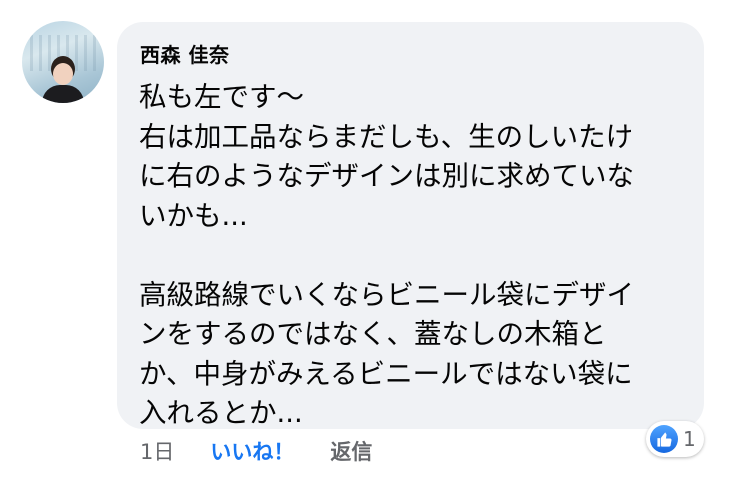 Image resolution: width=750 pixels, height=488 pixels. Describe the element at coordinates (252, 451) in the screenshot. I see `like-button: いいね！` at that location.